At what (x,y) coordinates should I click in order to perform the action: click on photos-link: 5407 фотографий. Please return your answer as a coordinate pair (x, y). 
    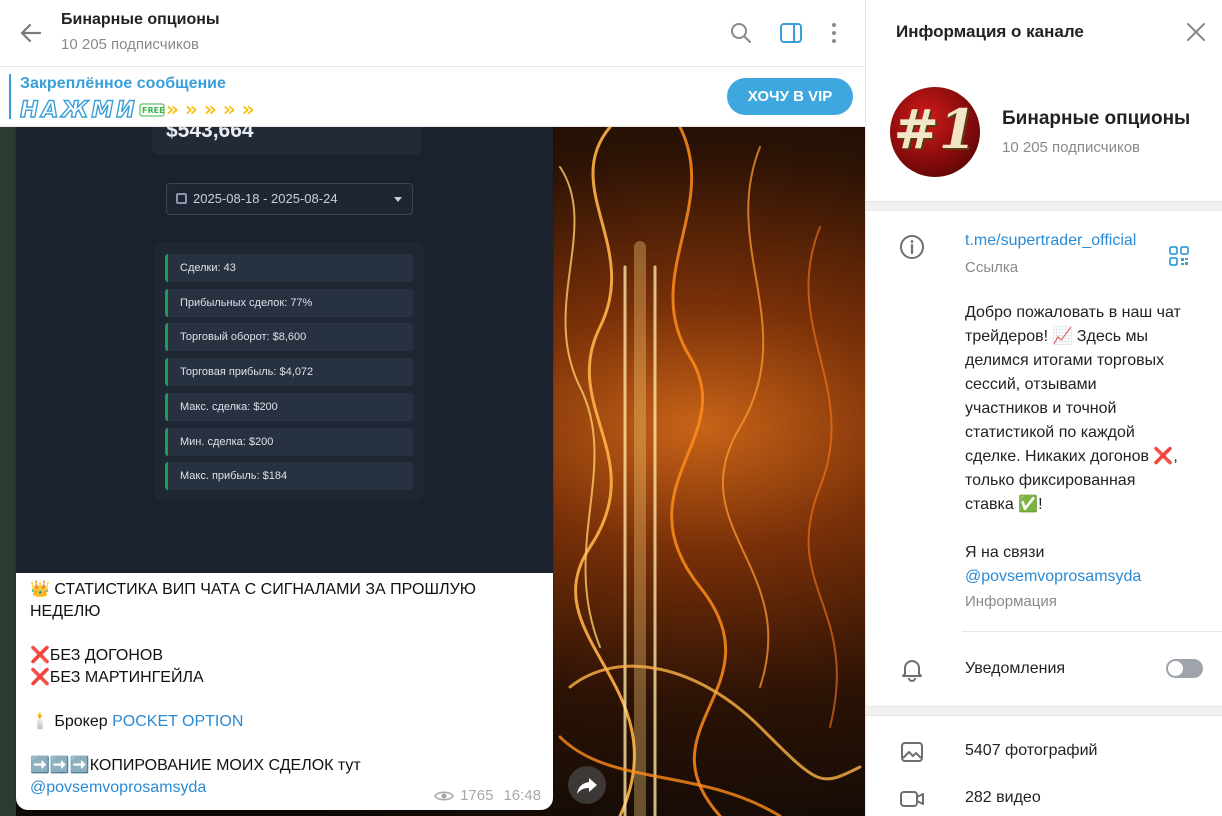
    Looking at the image, I should click on (1031, 751).